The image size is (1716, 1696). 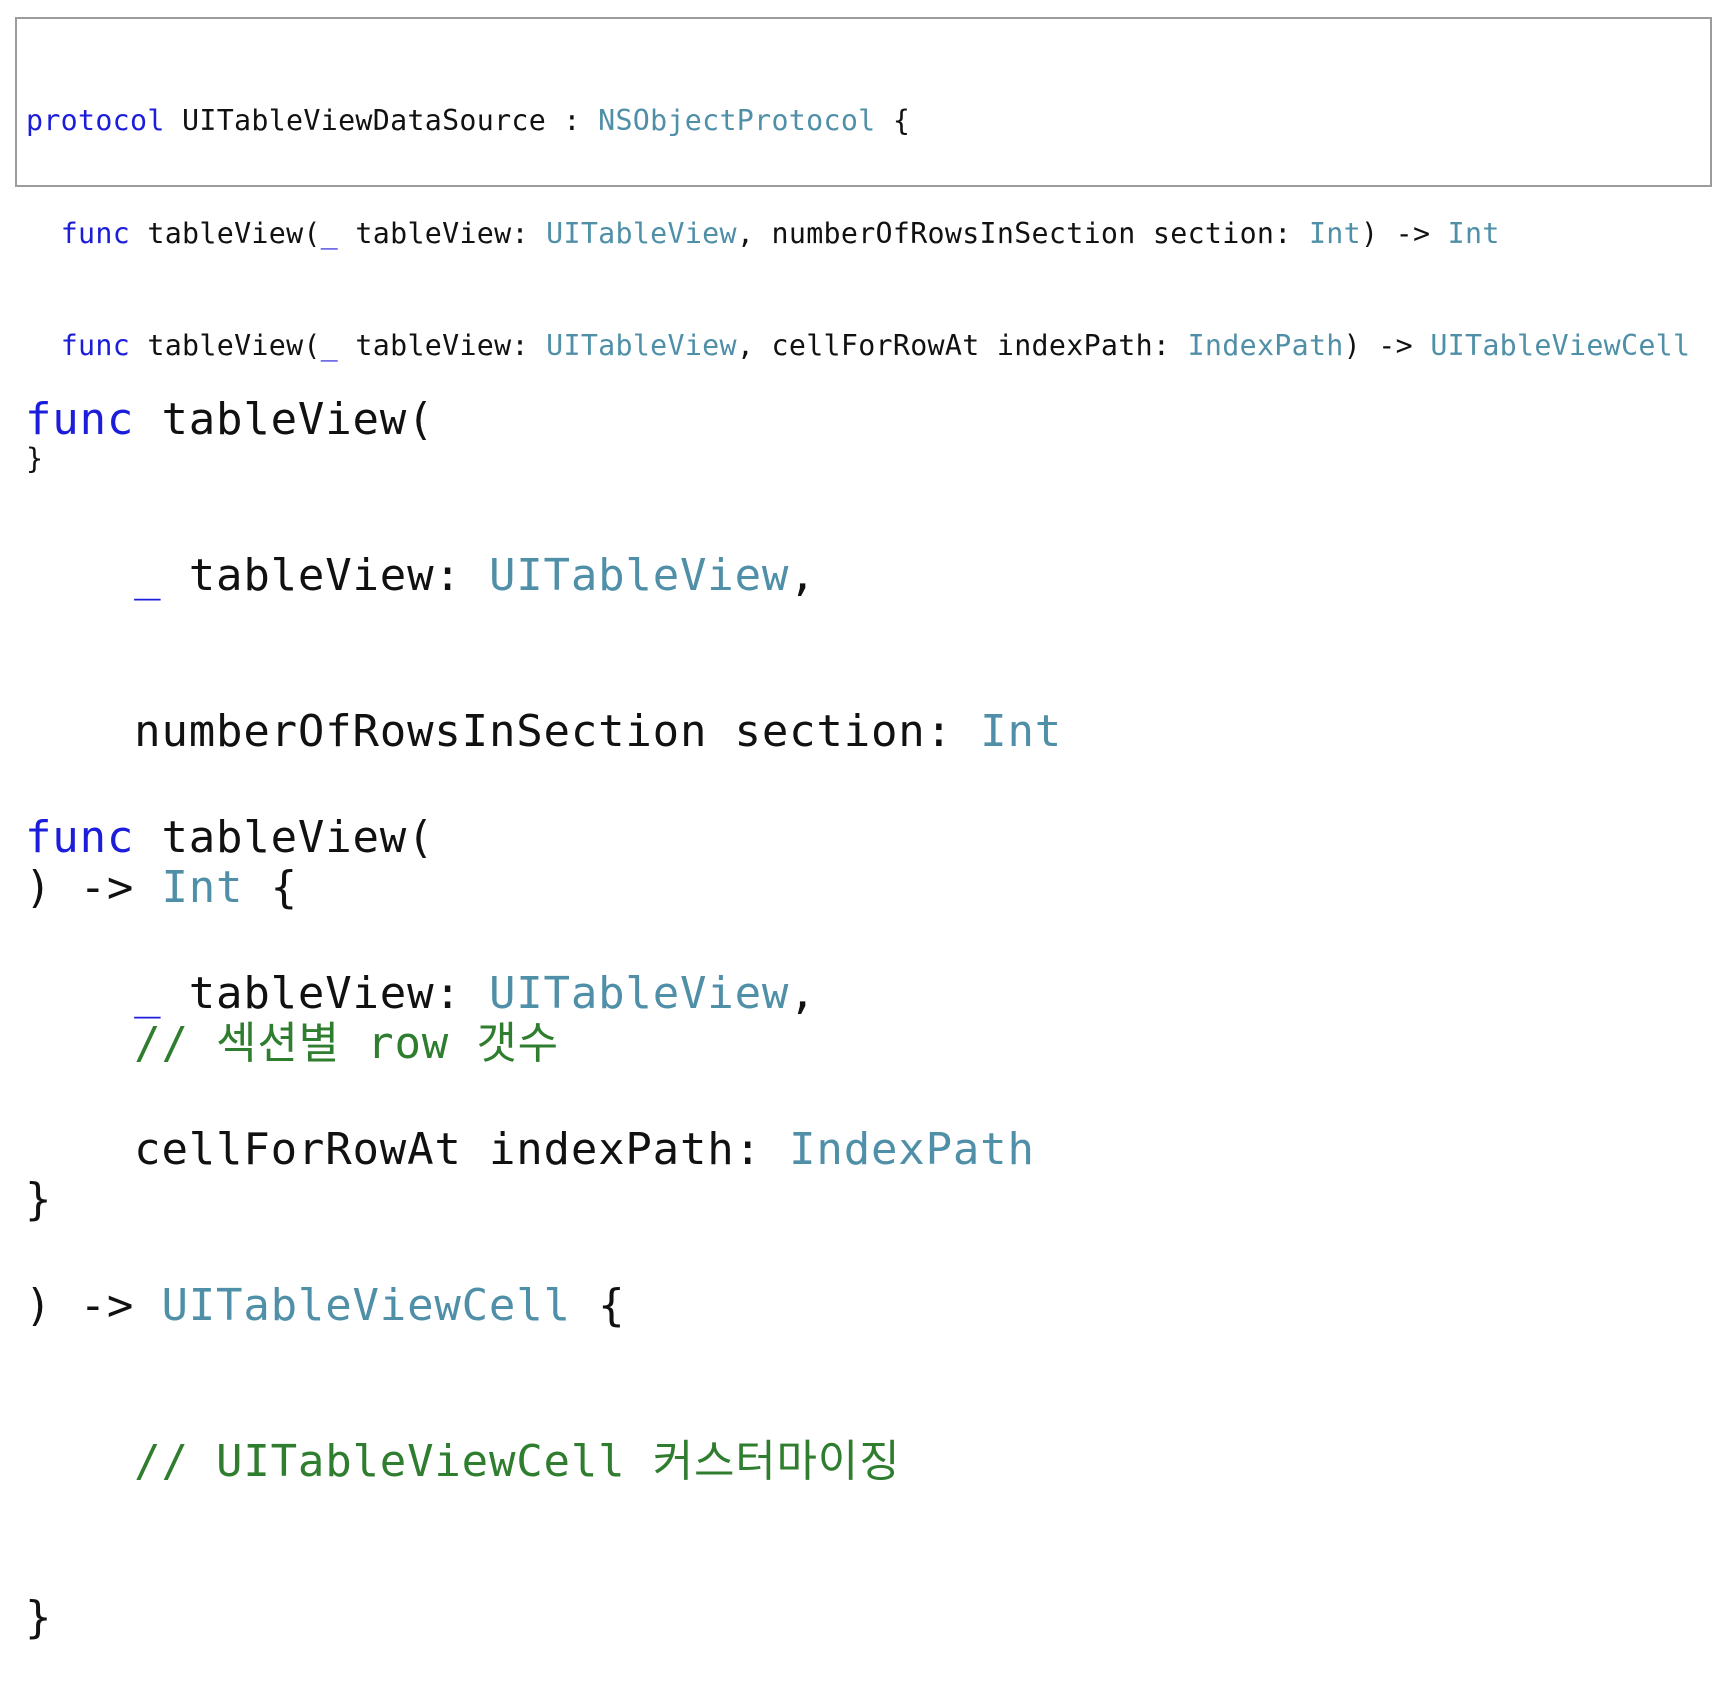 I want to click on comment-prefix: // UITableViewCell, so click(x=393, y=1461).